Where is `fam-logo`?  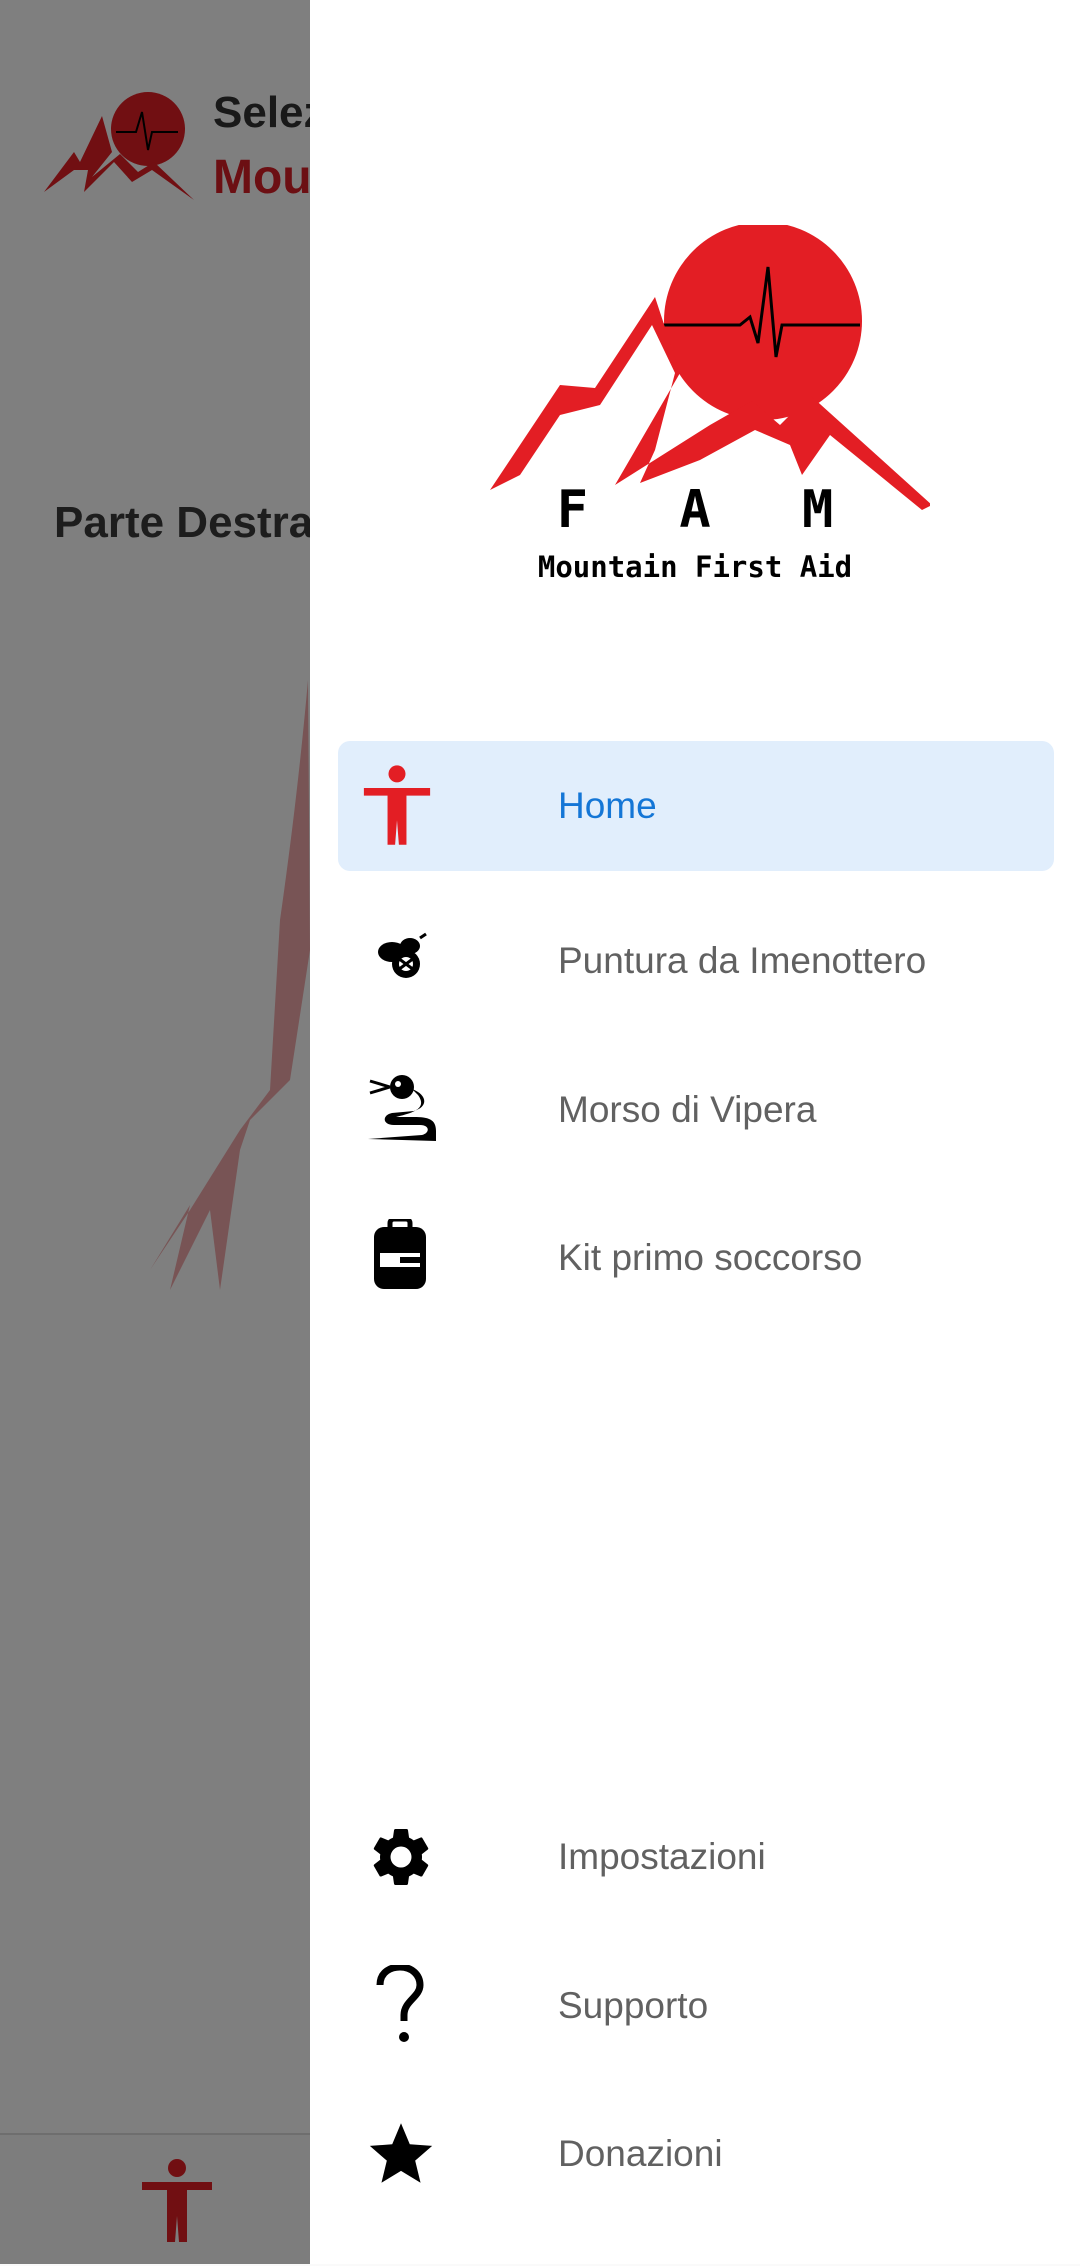 fam-logo is located at coordinates (710, 367).